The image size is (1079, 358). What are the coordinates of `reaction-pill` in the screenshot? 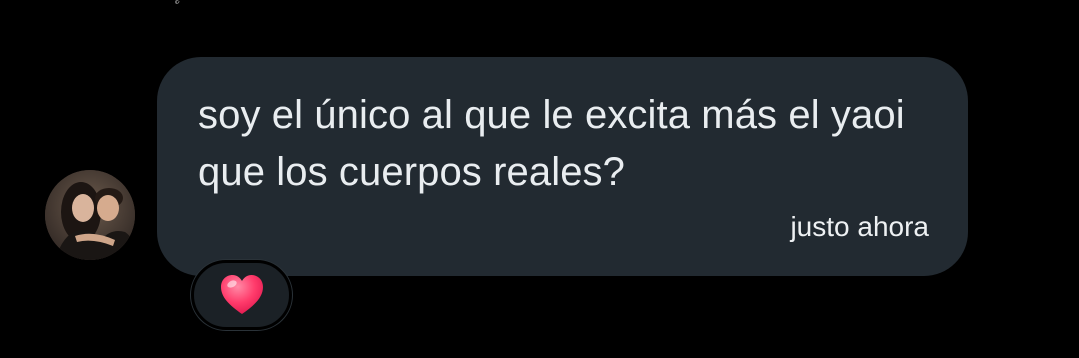 It's located at (241, 295).